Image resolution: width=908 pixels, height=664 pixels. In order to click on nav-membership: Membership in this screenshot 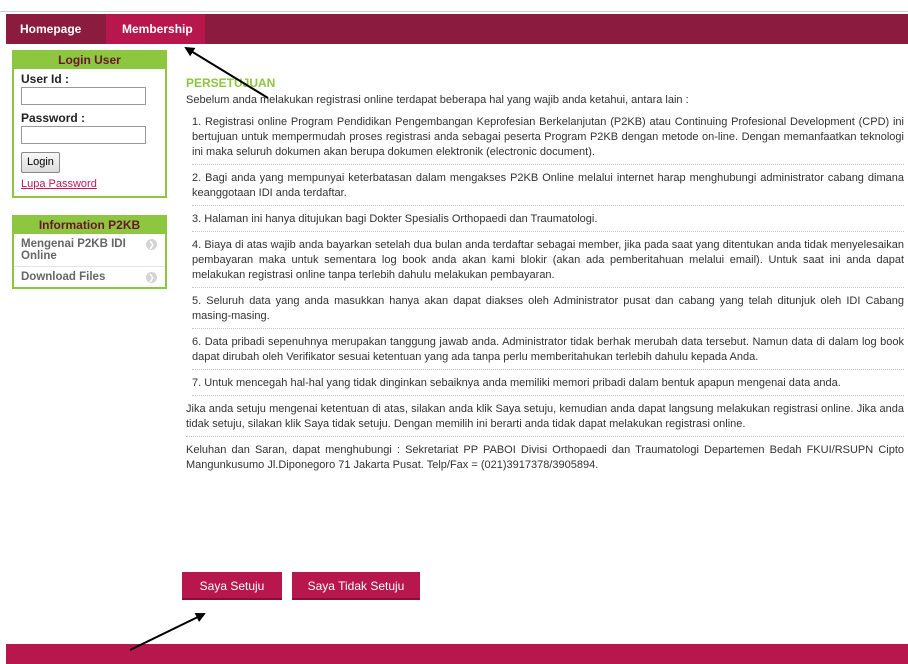, I will do `click(155, 29)`.